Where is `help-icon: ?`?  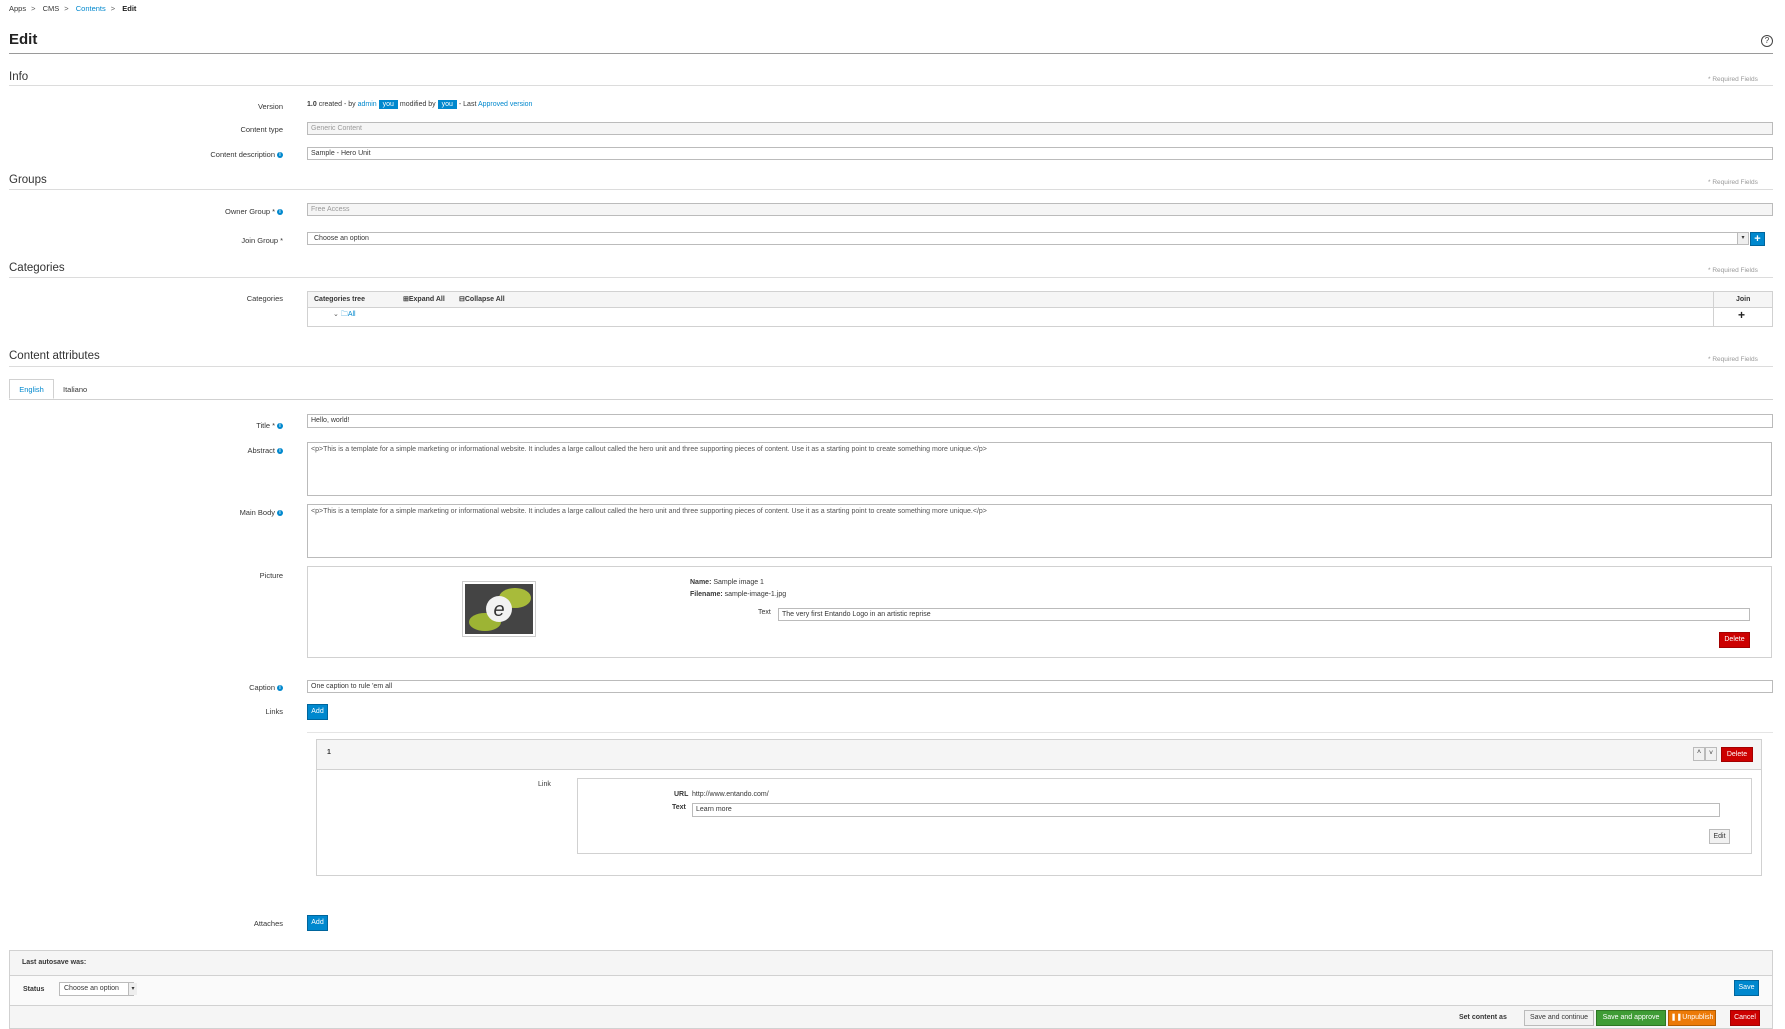
help-icon: ? is located at coordinates (1767, 41).